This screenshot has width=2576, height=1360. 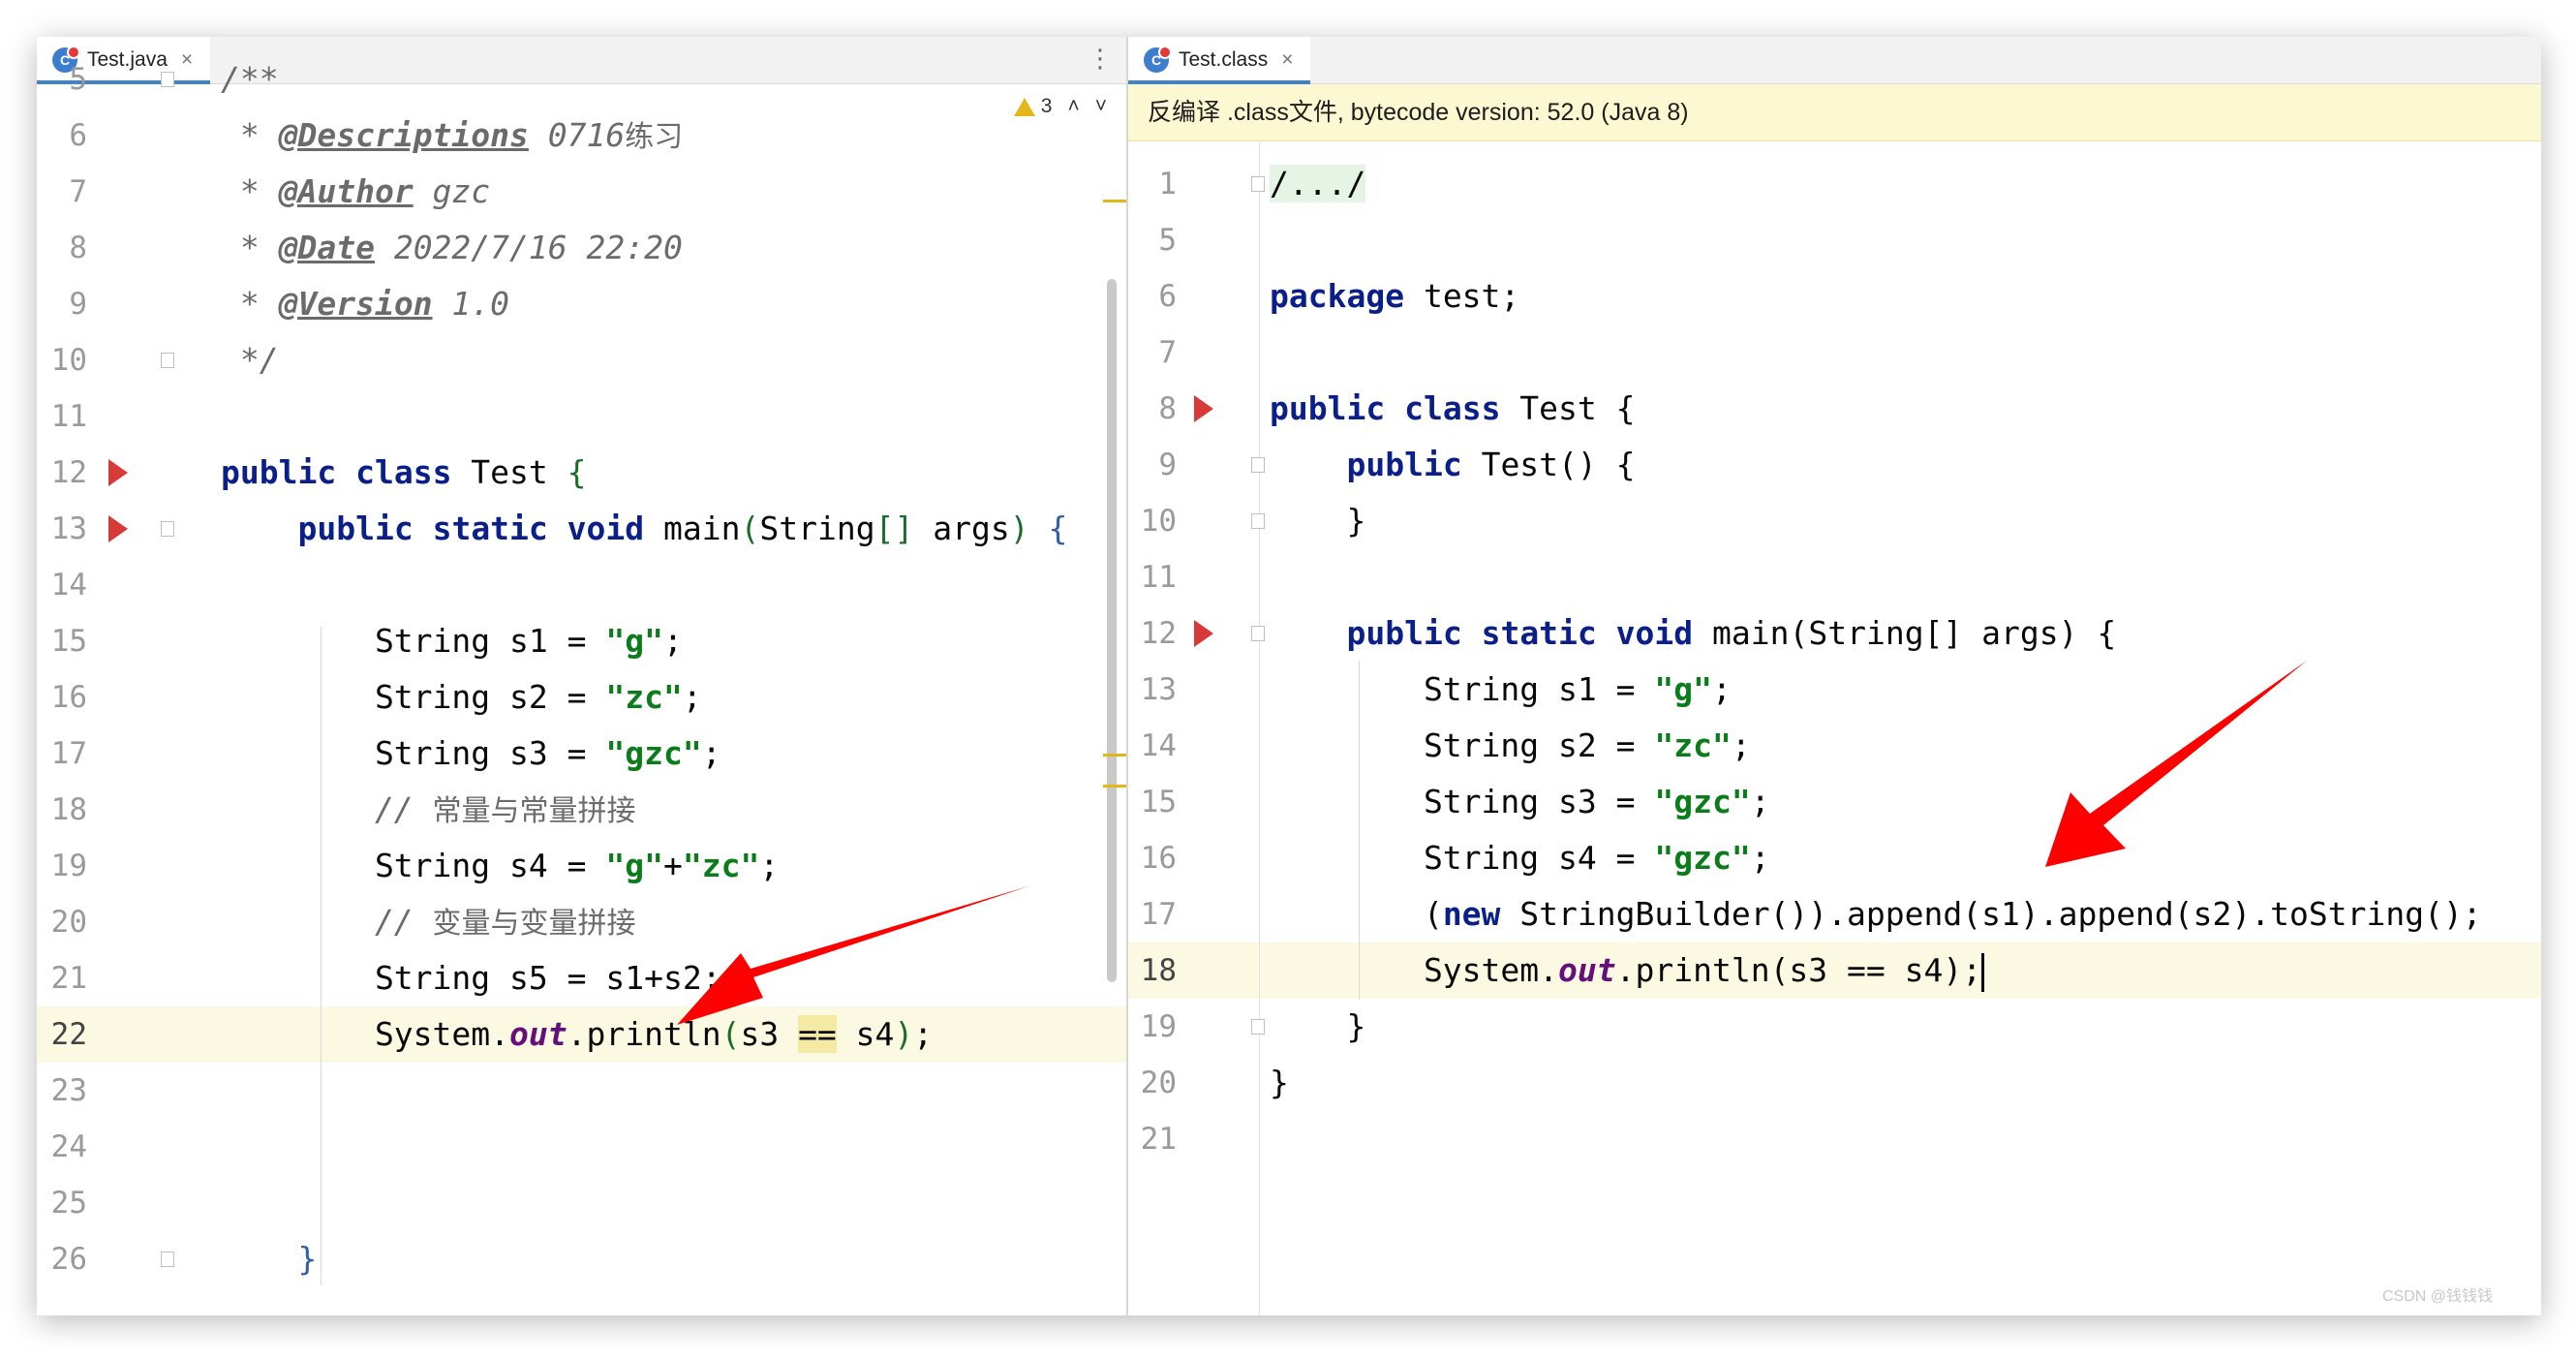 I want to click on code-line: /**, so click(x=648, y=79).